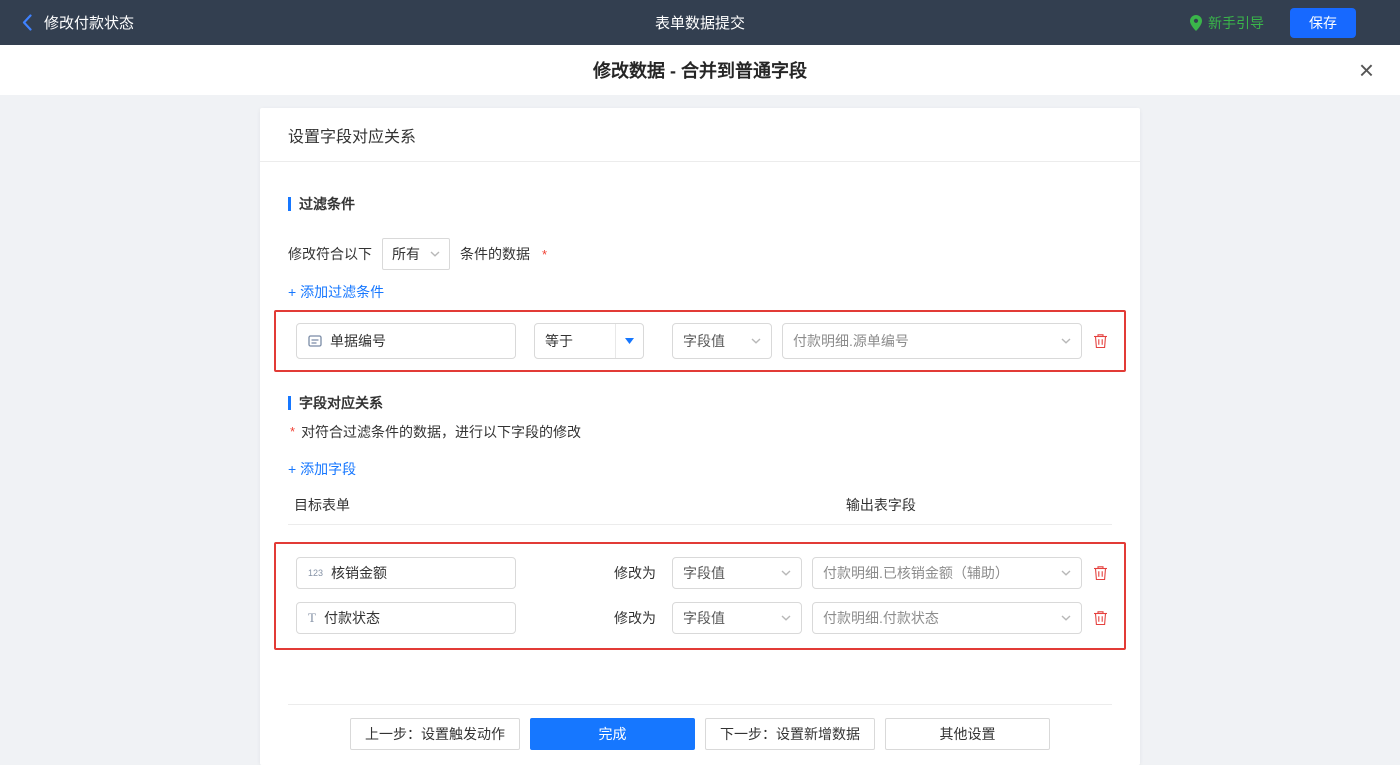 This screenshot has height=765, width=1400. I want to click on mapping-description: 对符合过滤条件的数据，进行以下字段的修改, so click(441, 432).